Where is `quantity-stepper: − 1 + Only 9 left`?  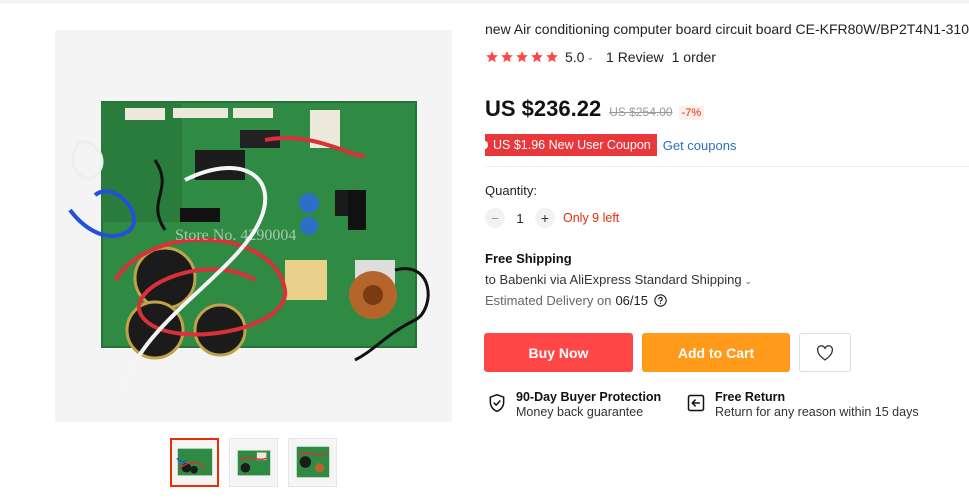
quantity-stepper: − 1 + Only 9 left is located at coordinates (552, 218).